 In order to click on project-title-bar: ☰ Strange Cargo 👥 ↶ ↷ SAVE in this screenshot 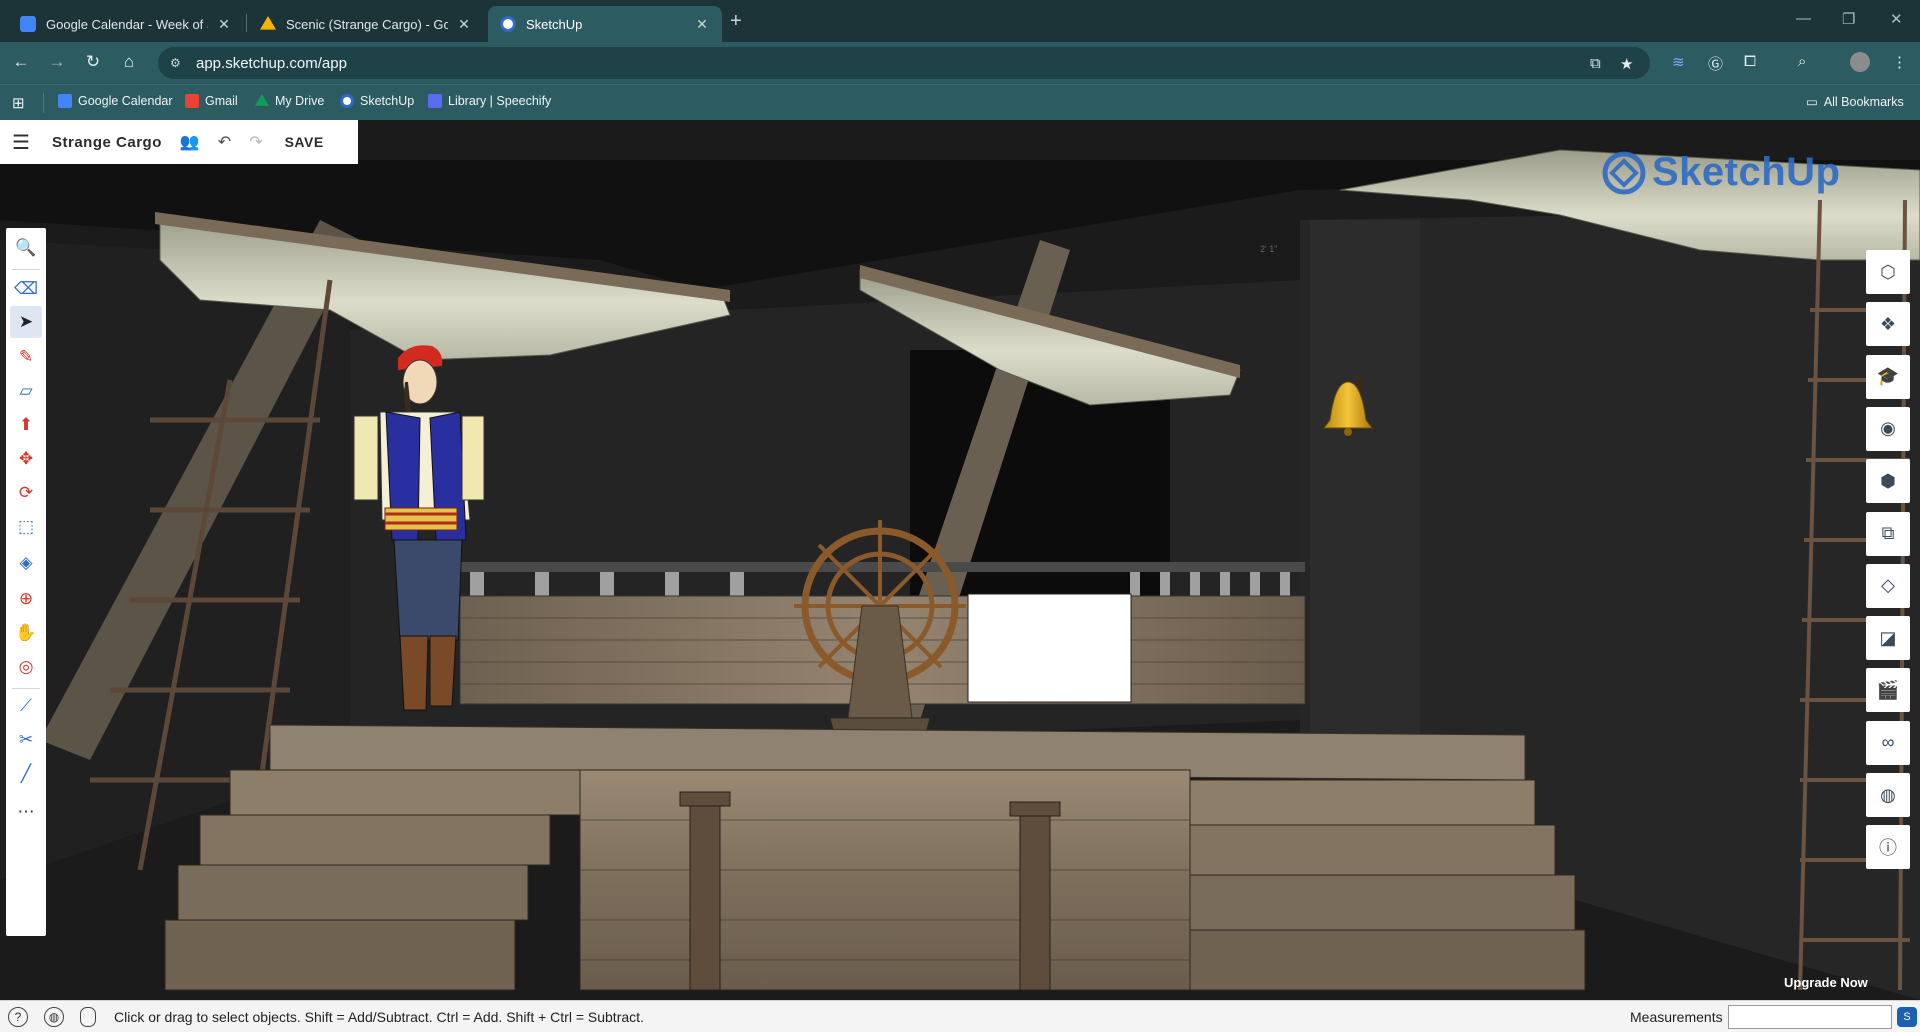, I will do `click(179, 142)`.